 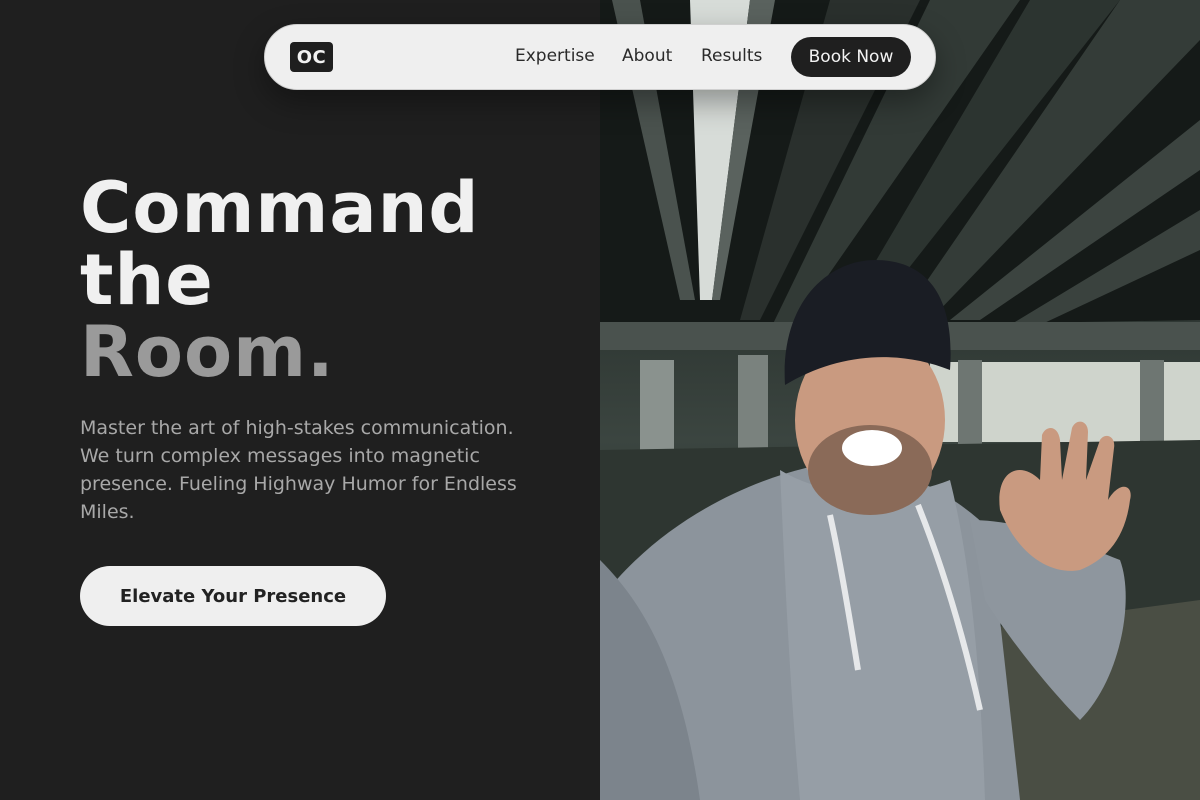 What do you see at coordinates (851, 57) in the screenshot?
I see `book-now-button: Book Now` at bounding box center [851, 57].